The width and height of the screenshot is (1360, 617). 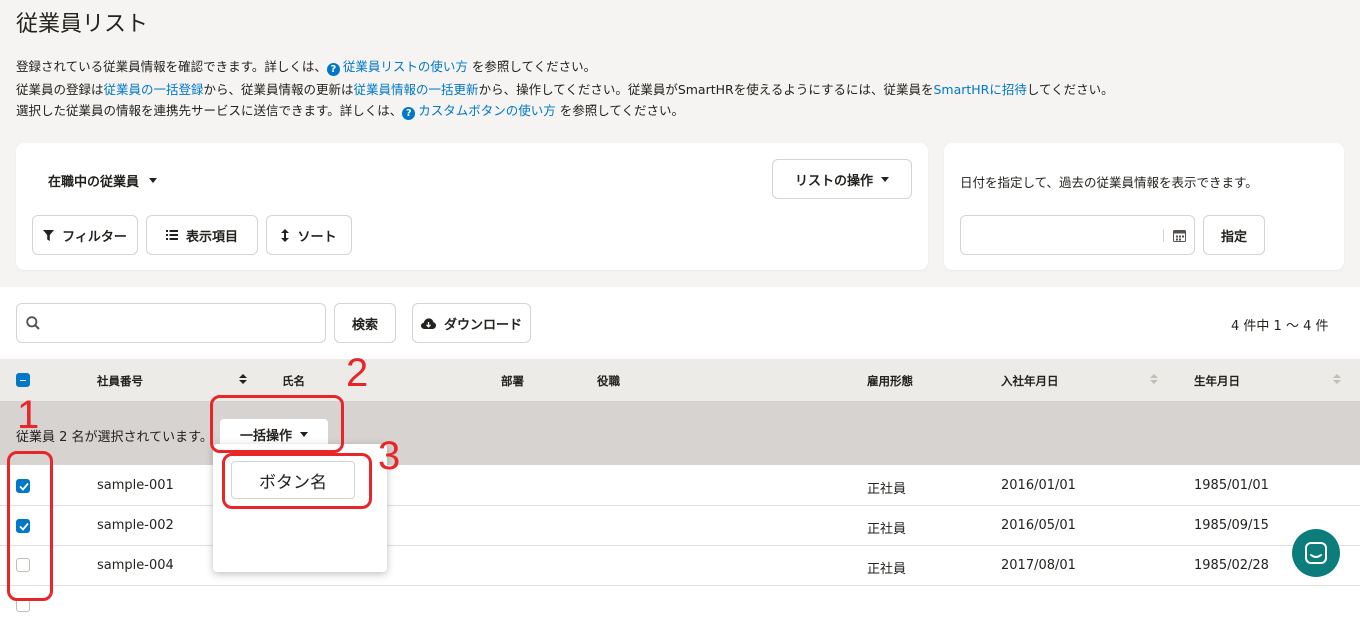 I want to click on annotation-number-2: 2, so click(x=357, y=373).